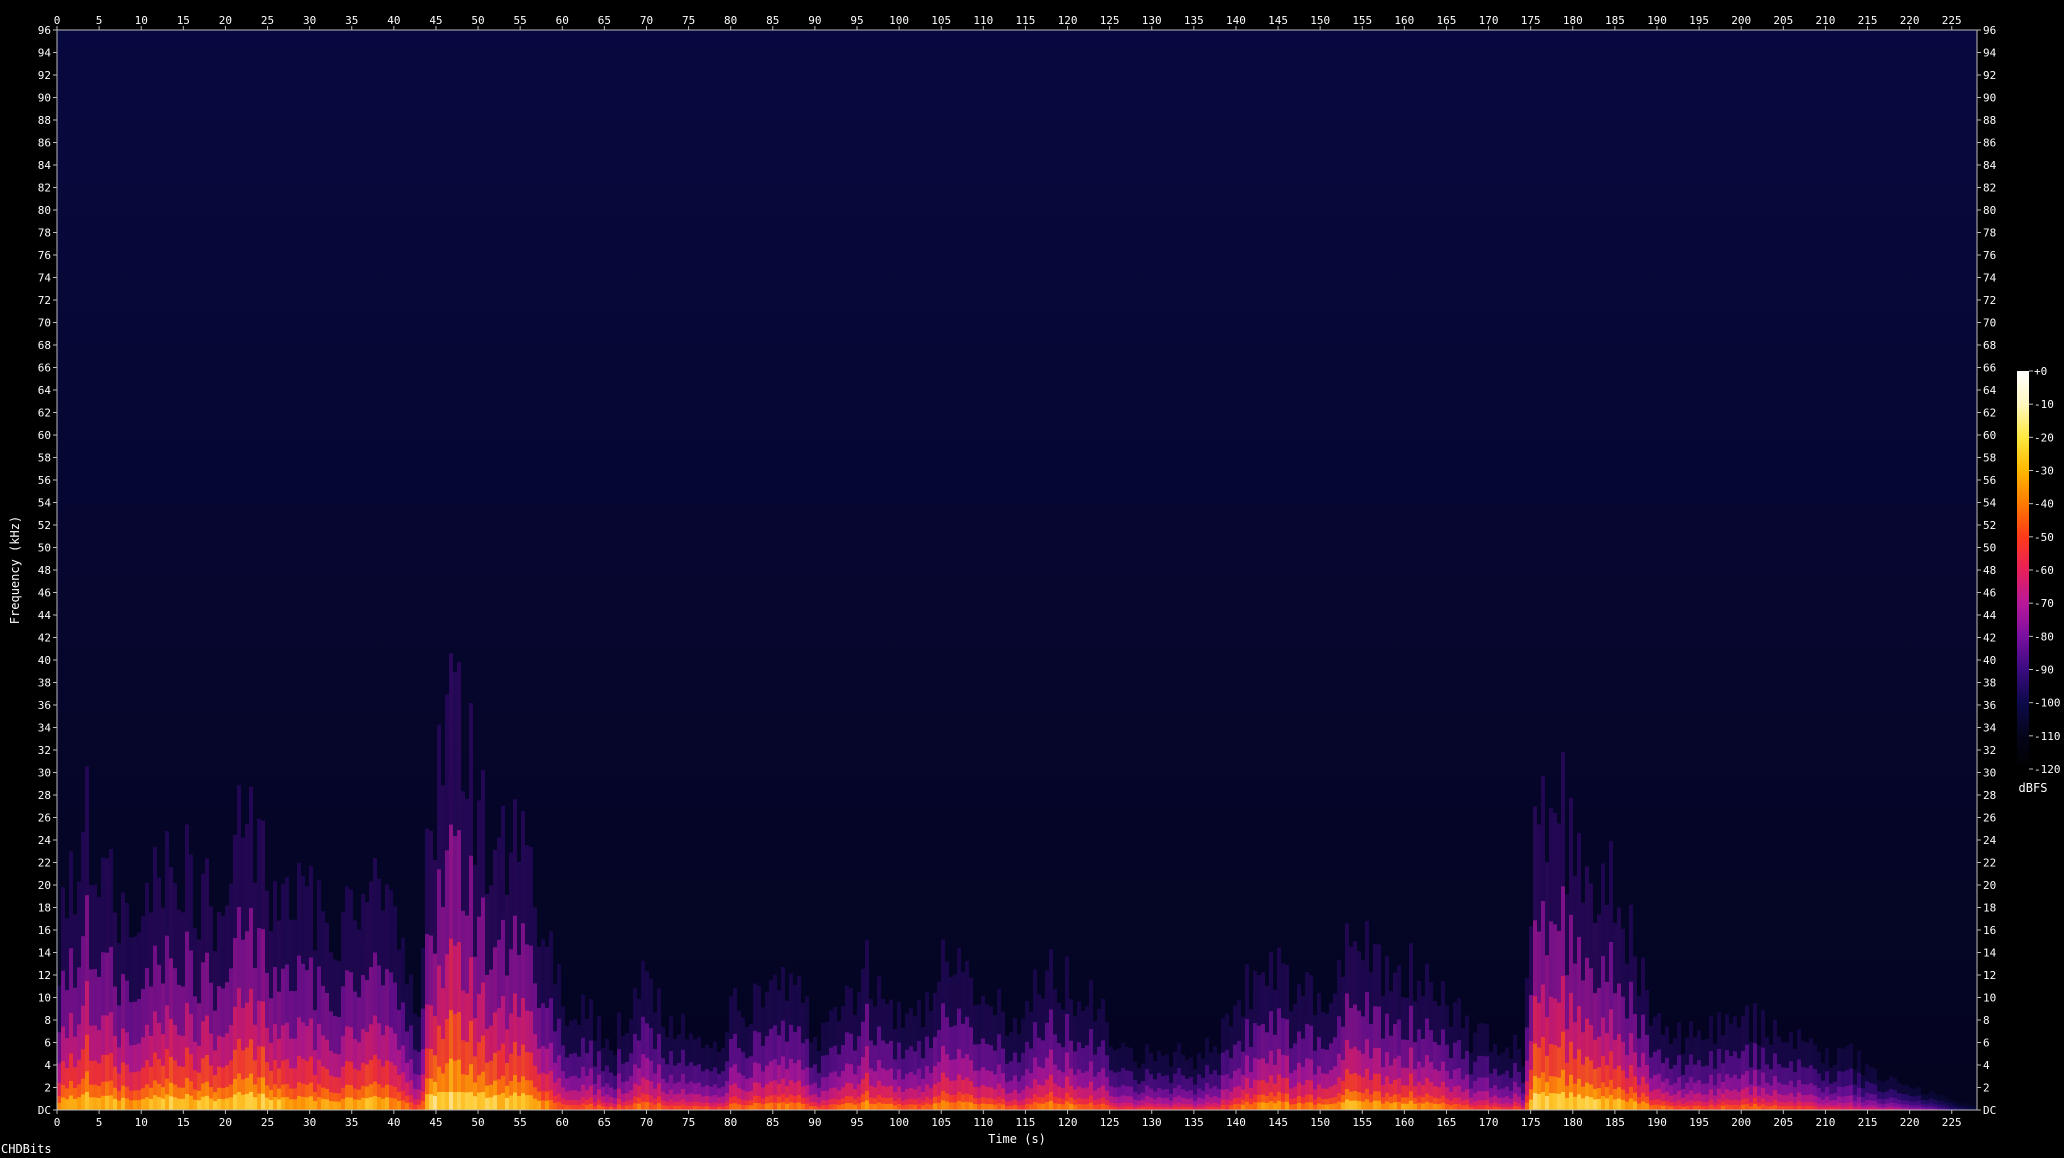 This screenshot has height=1158, width=2064. What do you see at coordinates (1990, 165) in the screenshot?
I see `y-tick-label-right: 84` at bounding box center [1990, 165].